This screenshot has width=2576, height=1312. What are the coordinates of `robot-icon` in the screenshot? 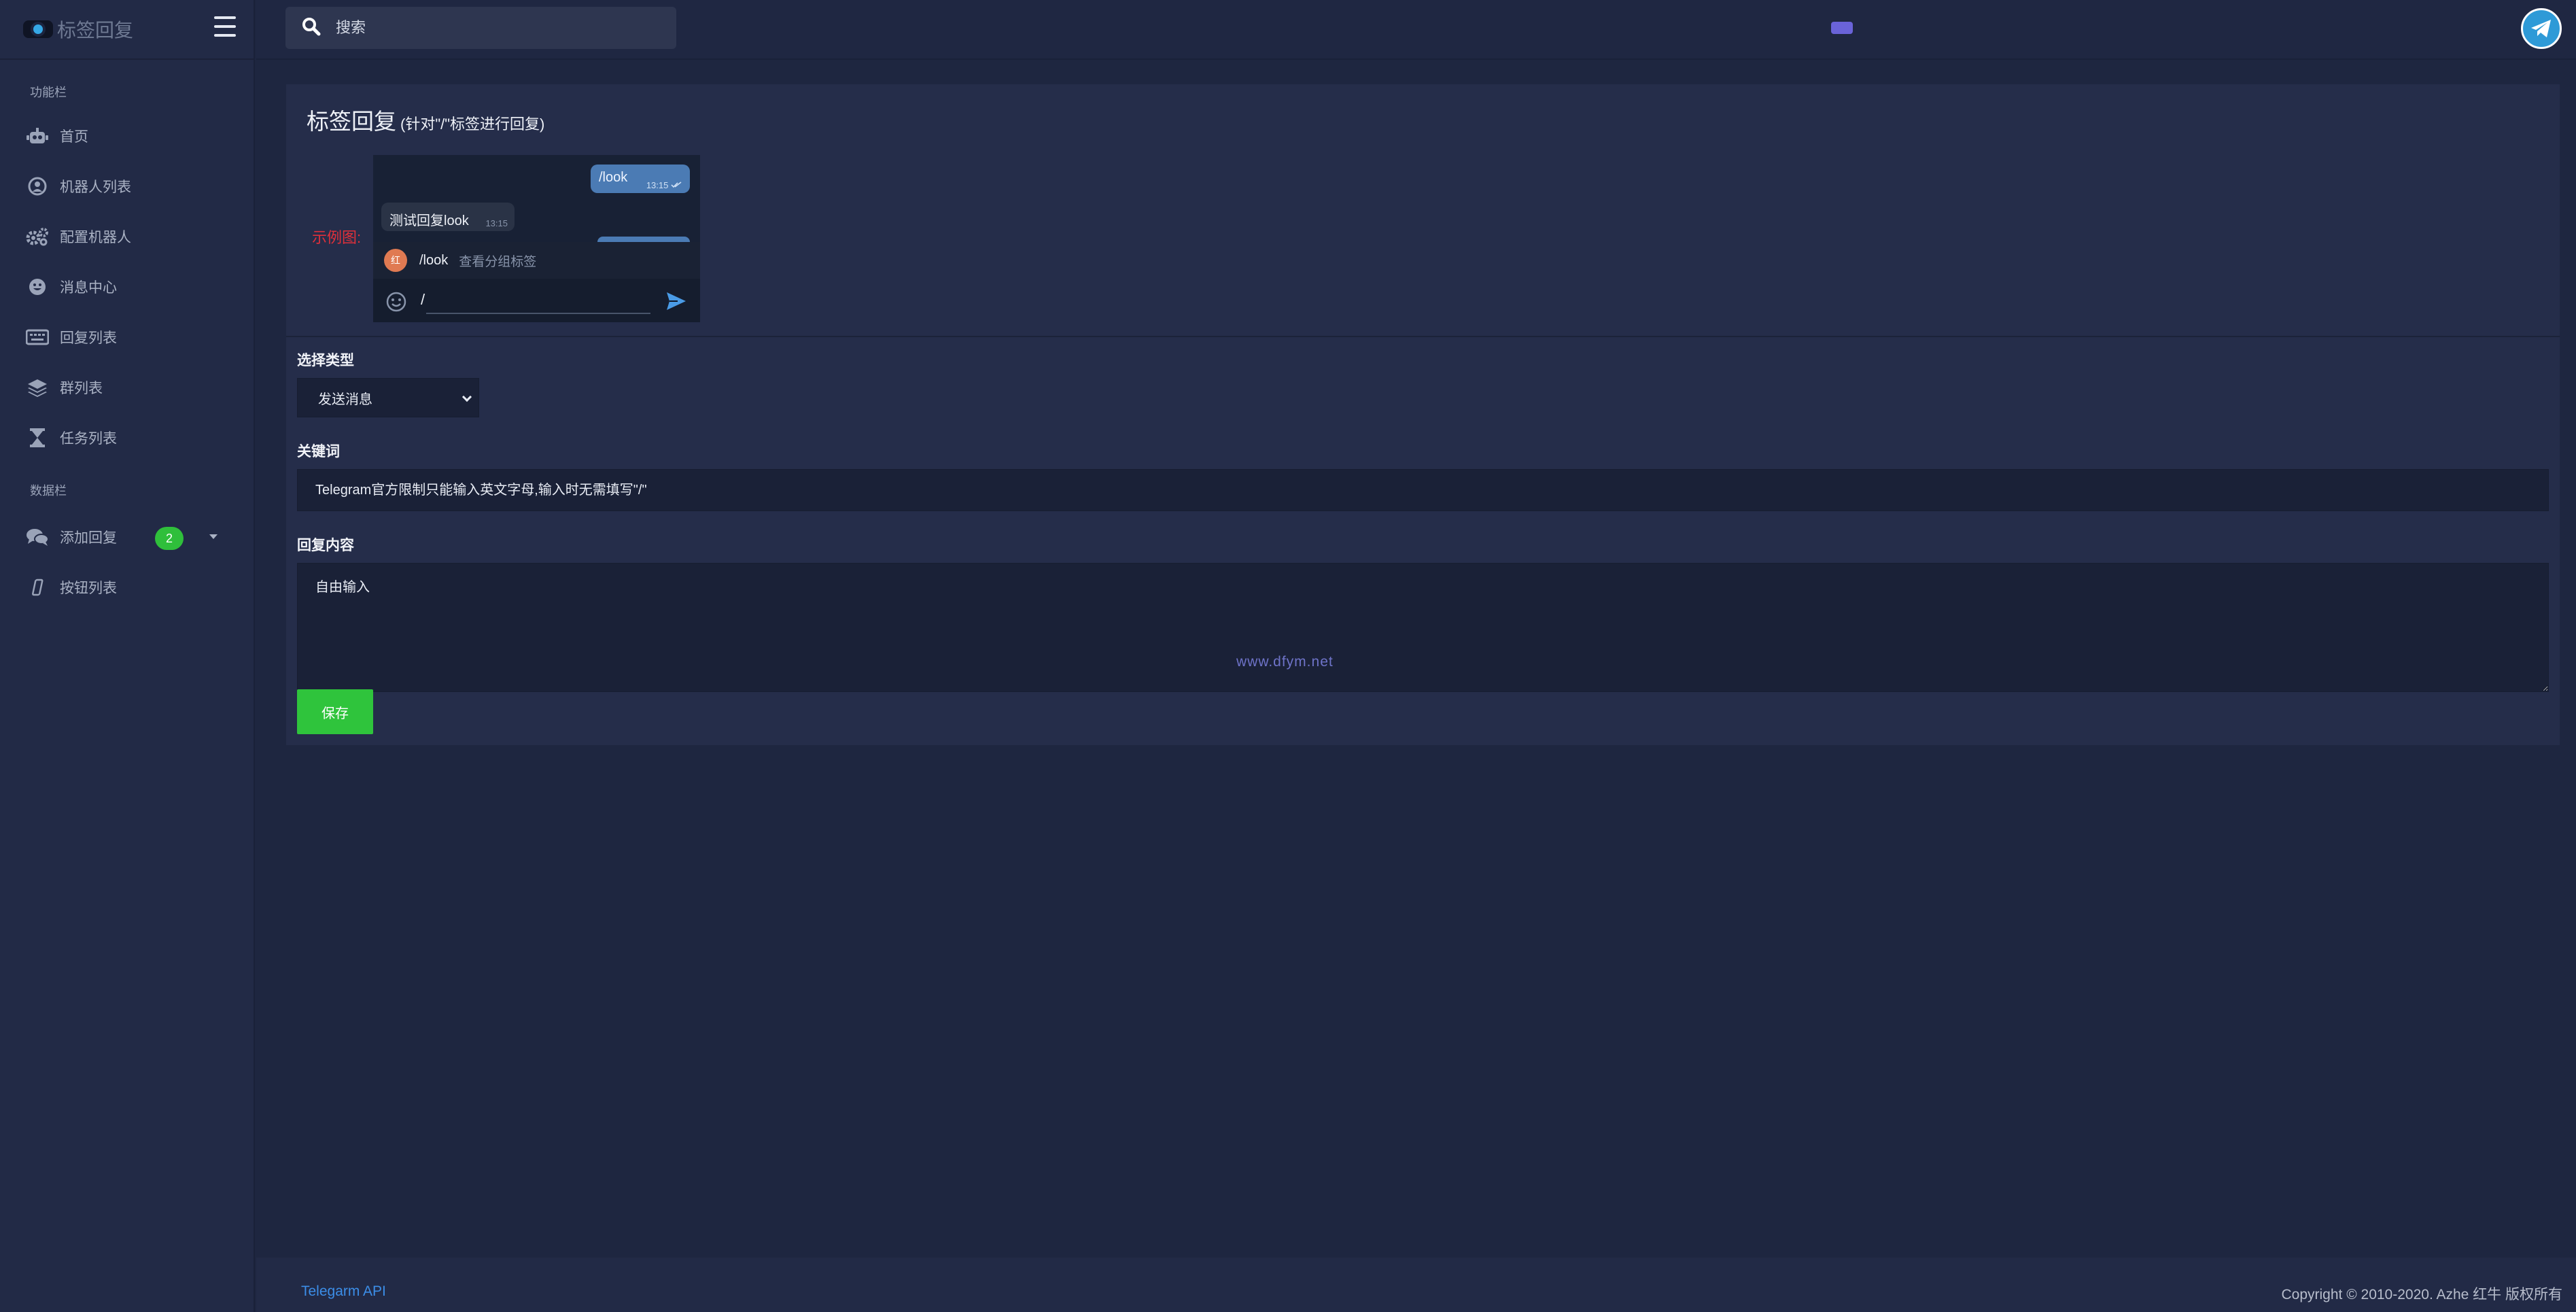 It's located at (37, 136).